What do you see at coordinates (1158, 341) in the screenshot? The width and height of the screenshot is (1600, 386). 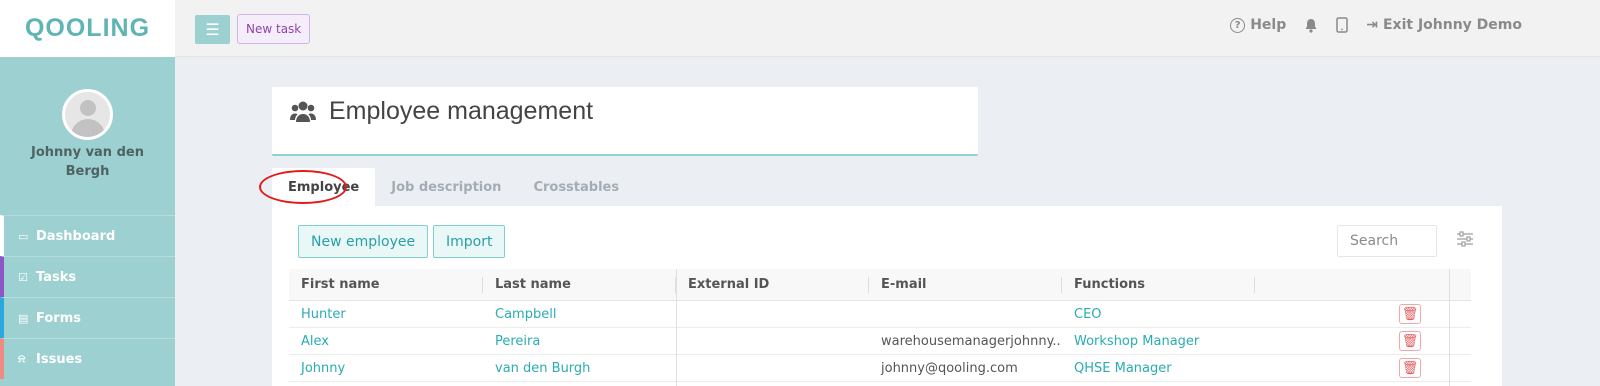 I see `cell-function: Workshop Manager` at bounding box center [1158, 341].